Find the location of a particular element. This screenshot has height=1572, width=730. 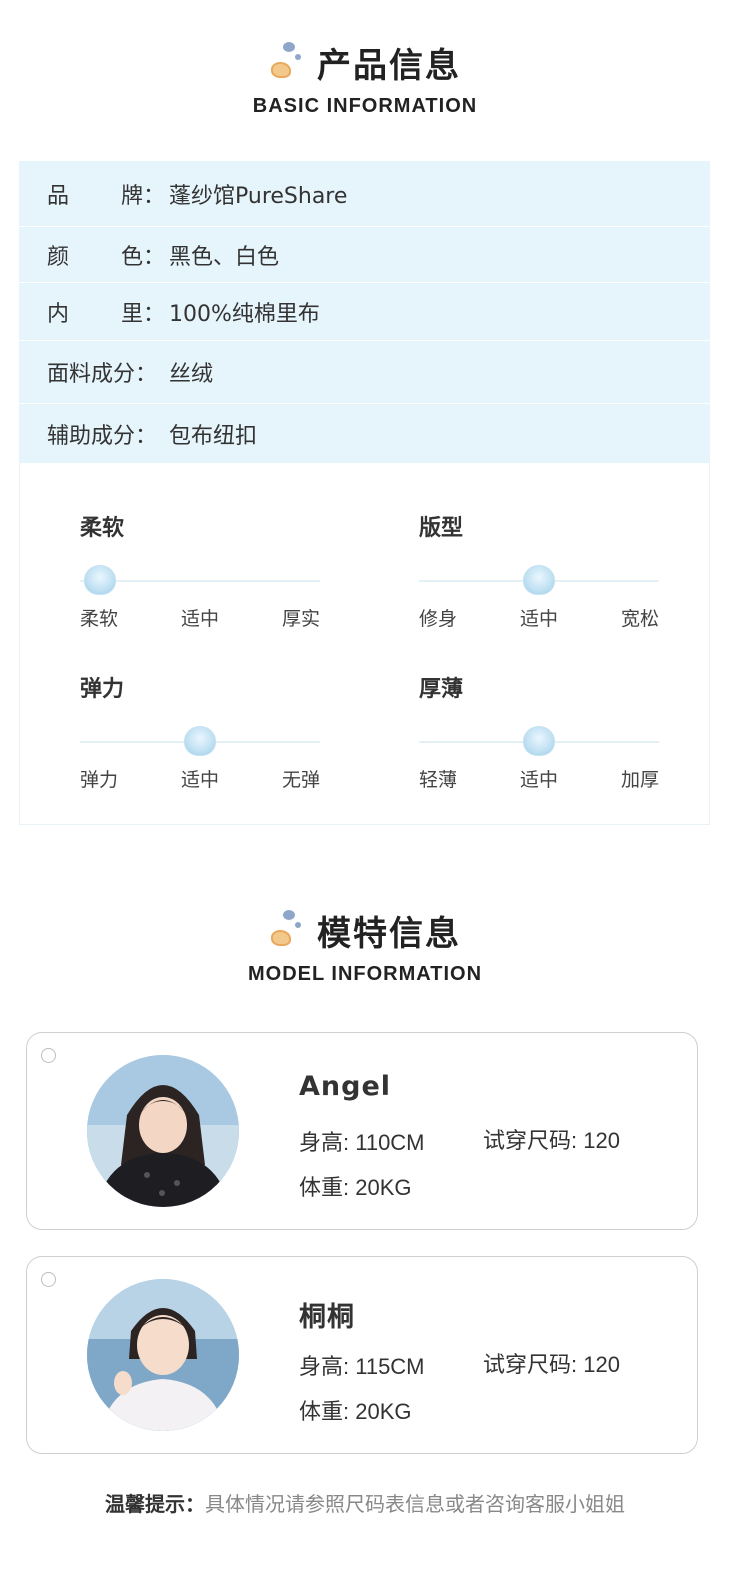

model-info-subtitle: MODEL INFORMATION is located at coordinates (365, 974).